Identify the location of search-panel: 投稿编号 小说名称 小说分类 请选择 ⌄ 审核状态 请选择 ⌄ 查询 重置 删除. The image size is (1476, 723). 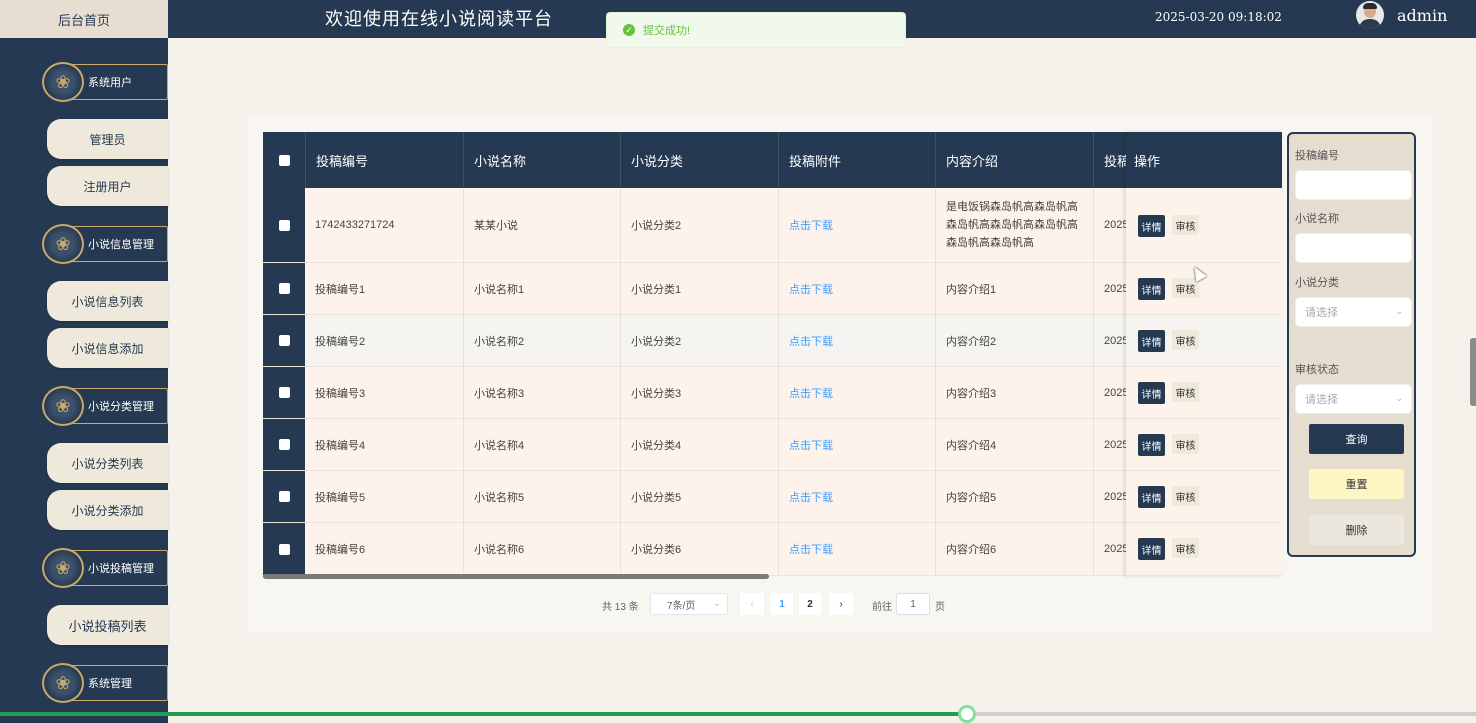
(1351, 344).